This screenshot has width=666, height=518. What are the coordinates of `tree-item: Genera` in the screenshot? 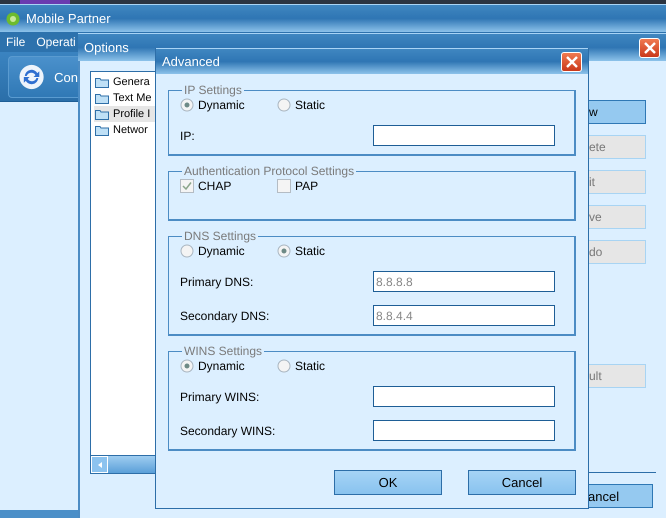 It's located at (125, 82).